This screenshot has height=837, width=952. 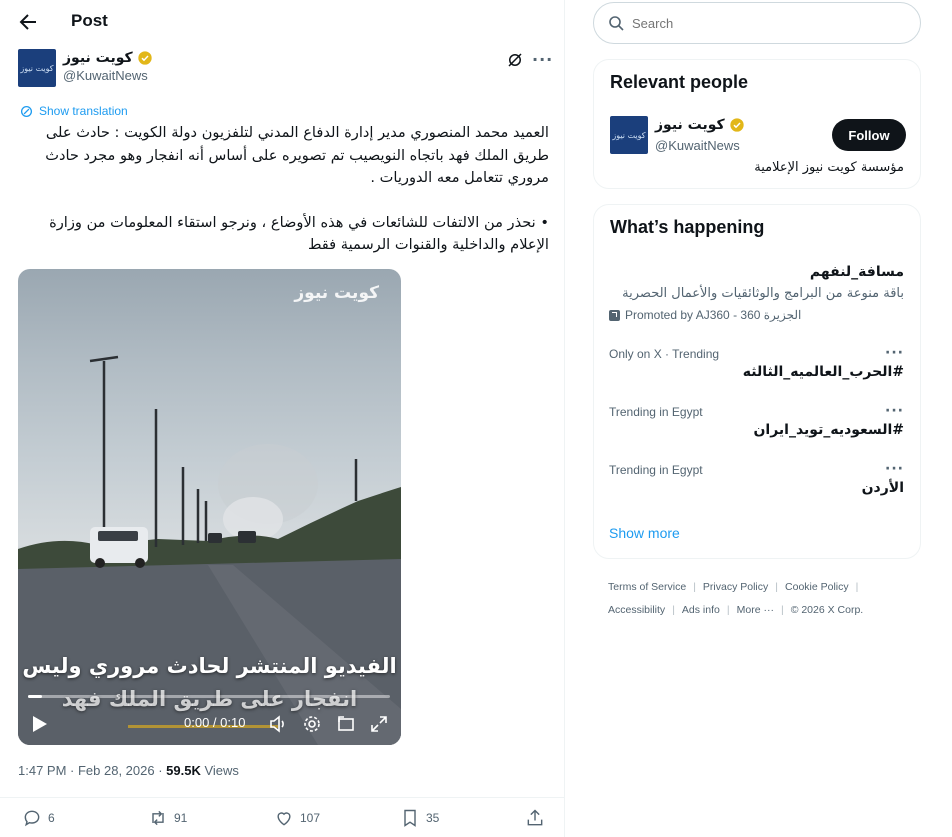 What do you see at coordinates (664, 354) in the screenshot?
I see `trend-context: Only on X · Trending` at bounding box center [664, 354].